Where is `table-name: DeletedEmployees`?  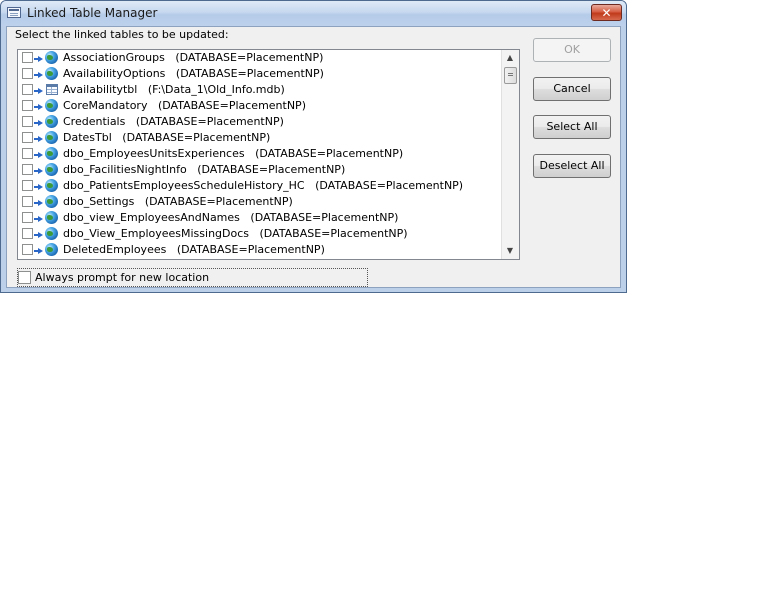
table-name: DeletedEmployees is located at coordinates (115, 249).